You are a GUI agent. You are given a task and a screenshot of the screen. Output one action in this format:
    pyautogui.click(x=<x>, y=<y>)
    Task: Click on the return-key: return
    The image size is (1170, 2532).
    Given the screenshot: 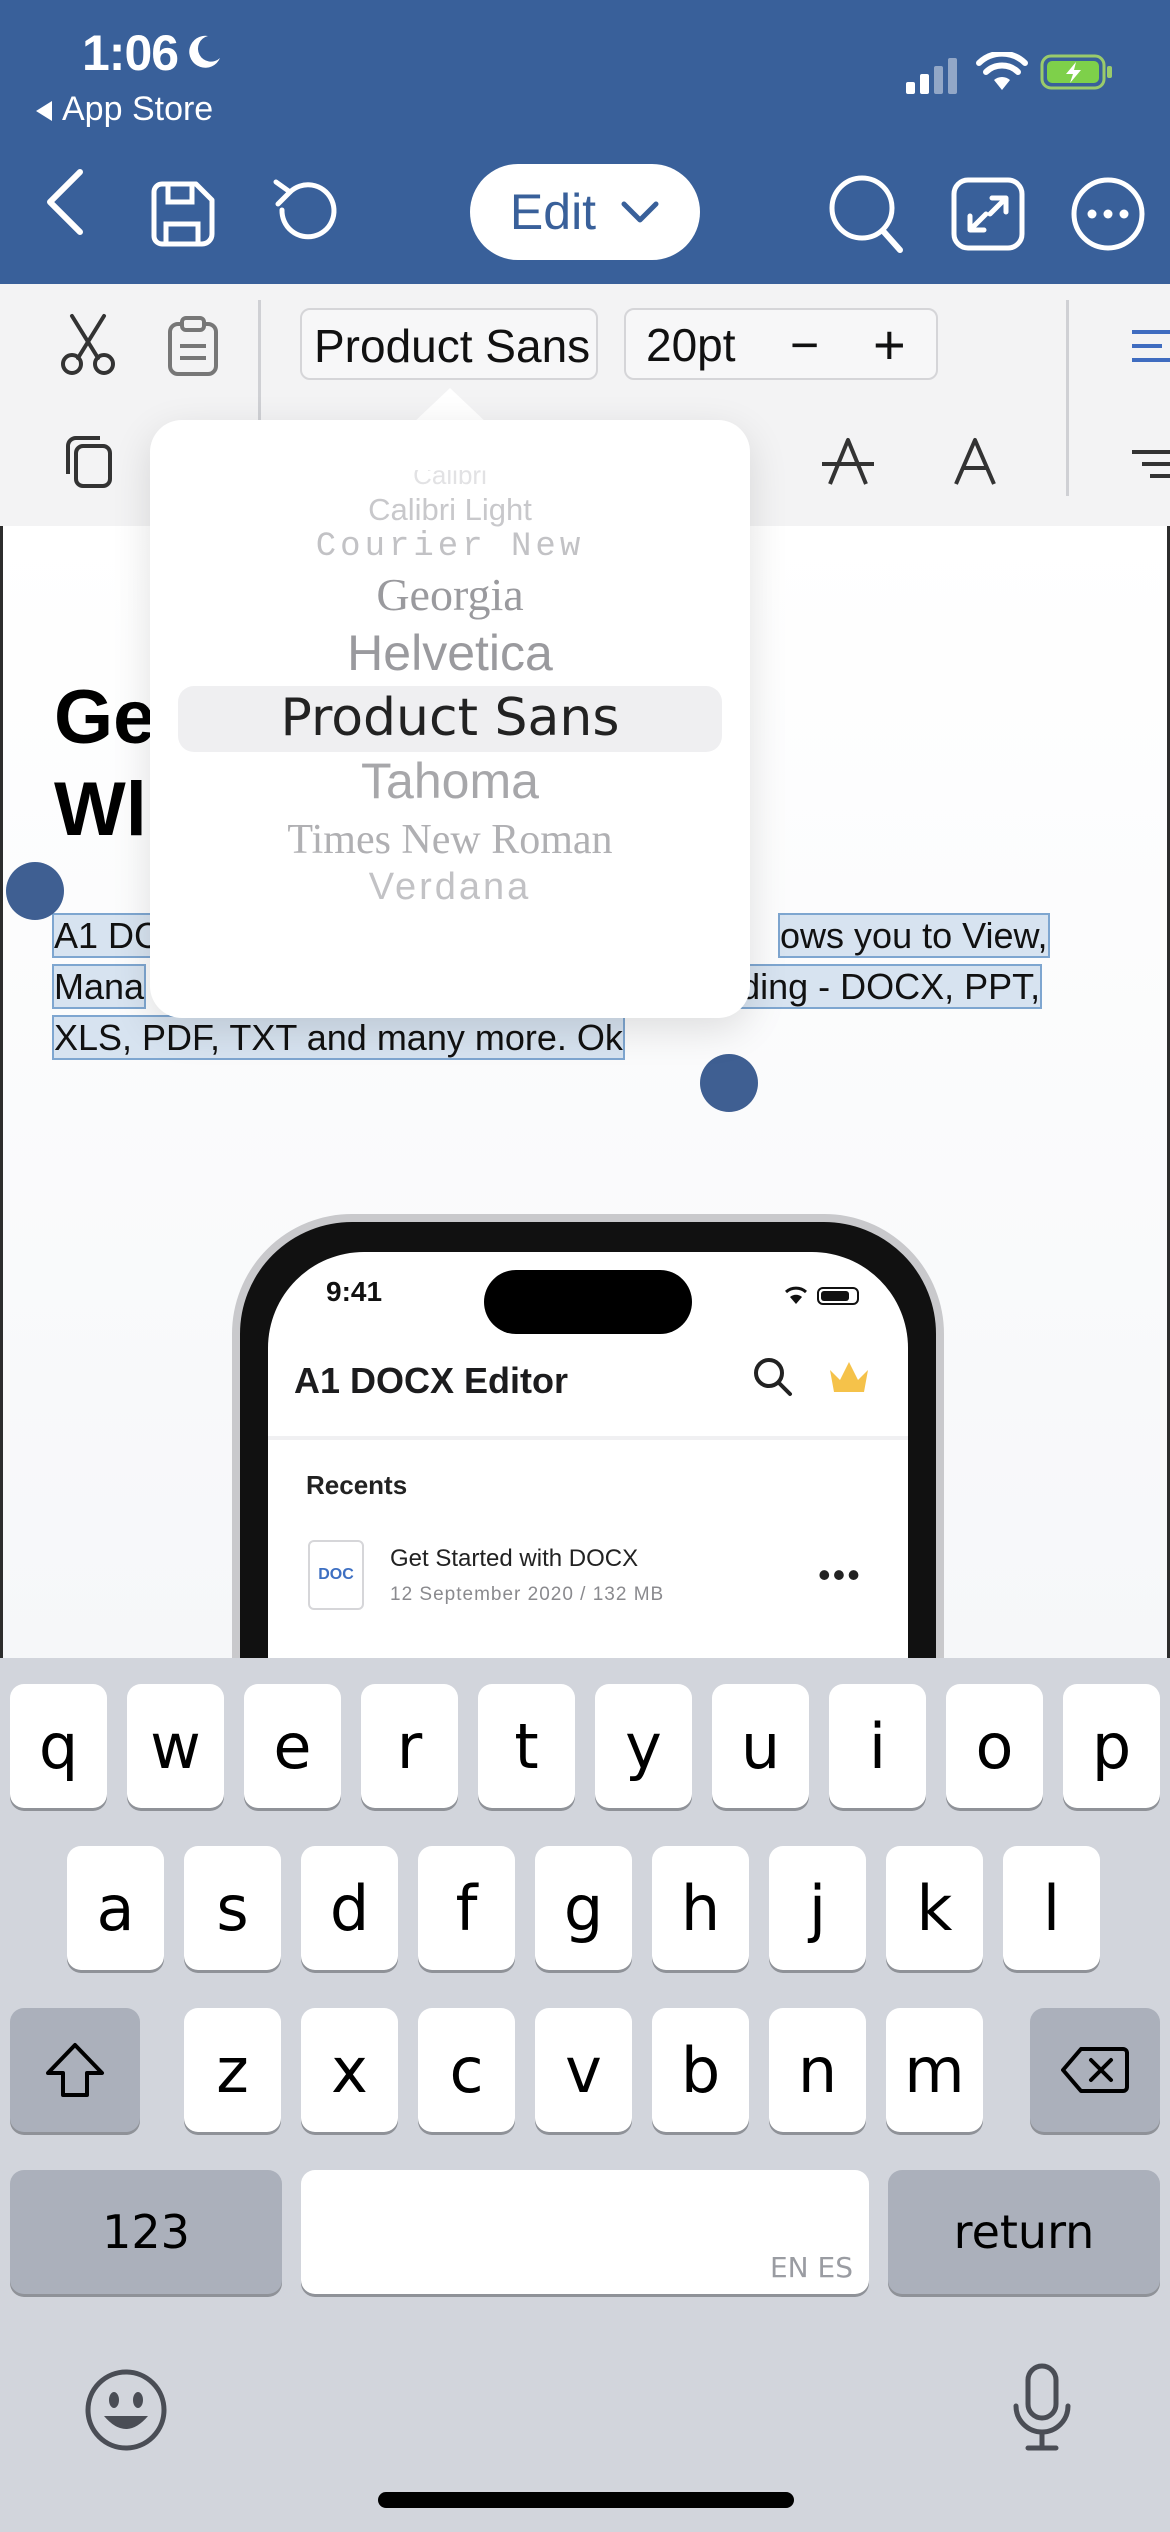 What is the action you would take?
    pyautogui.click(x=1024, y=2232)
    